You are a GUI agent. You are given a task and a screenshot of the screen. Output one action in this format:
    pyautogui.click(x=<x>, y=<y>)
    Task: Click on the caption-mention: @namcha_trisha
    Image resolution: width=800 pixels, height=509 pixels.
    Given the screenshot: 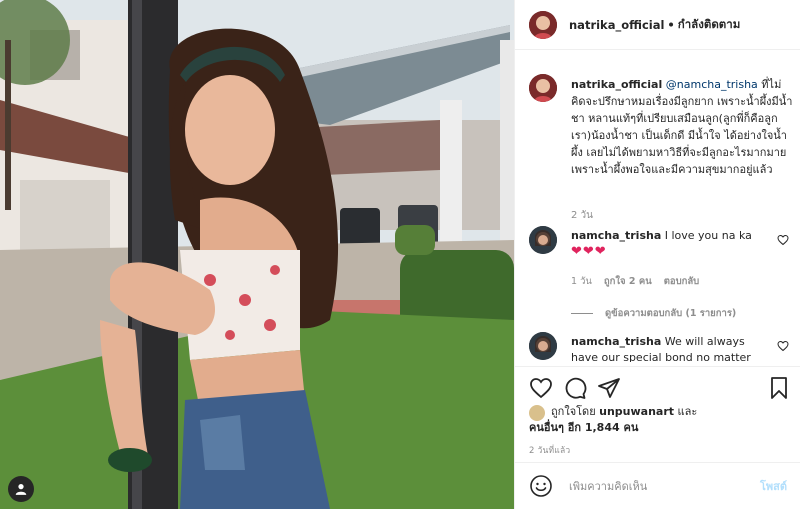 What is the action you would take?
    pyautogui.click(x=712, y=84)
    